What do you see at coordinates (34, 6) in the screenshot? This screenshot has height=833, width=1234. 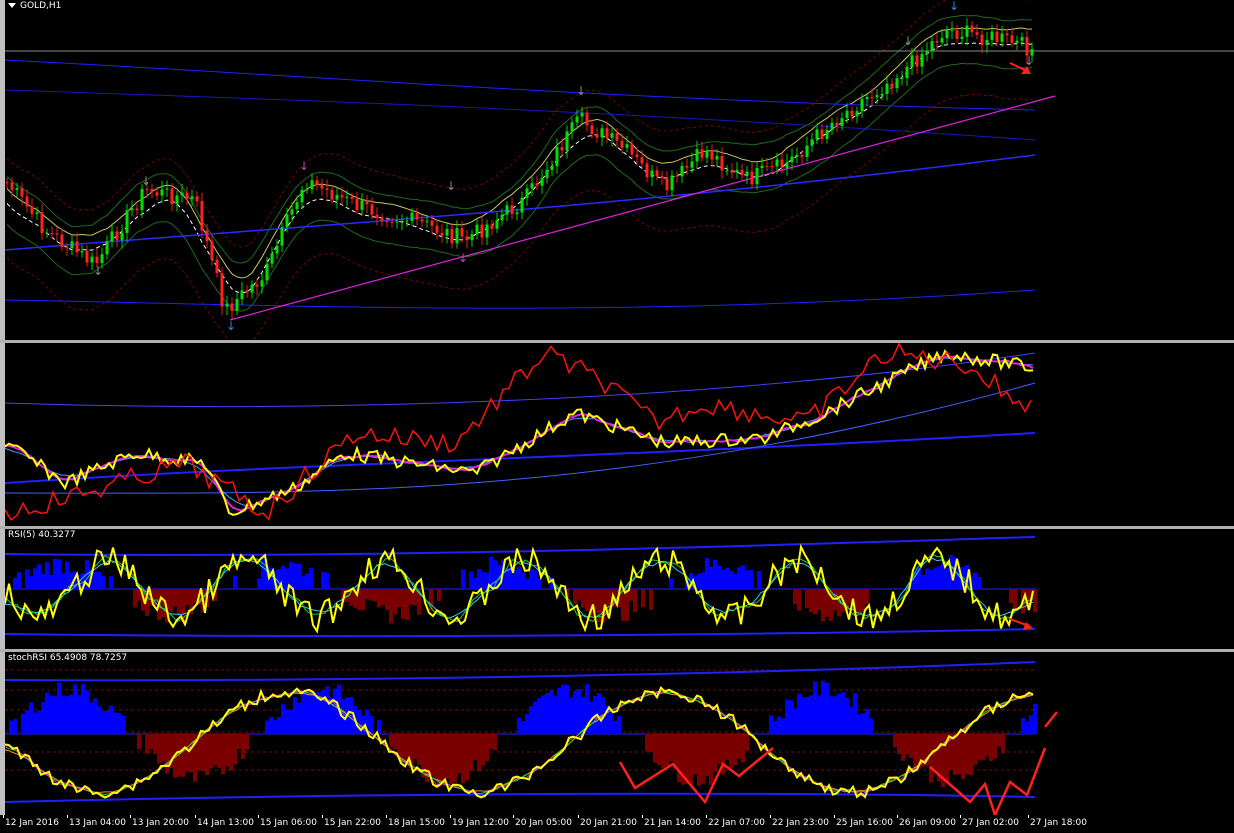 I see `symbol-label: GOLD,H1` at bounding box center [34, 6].